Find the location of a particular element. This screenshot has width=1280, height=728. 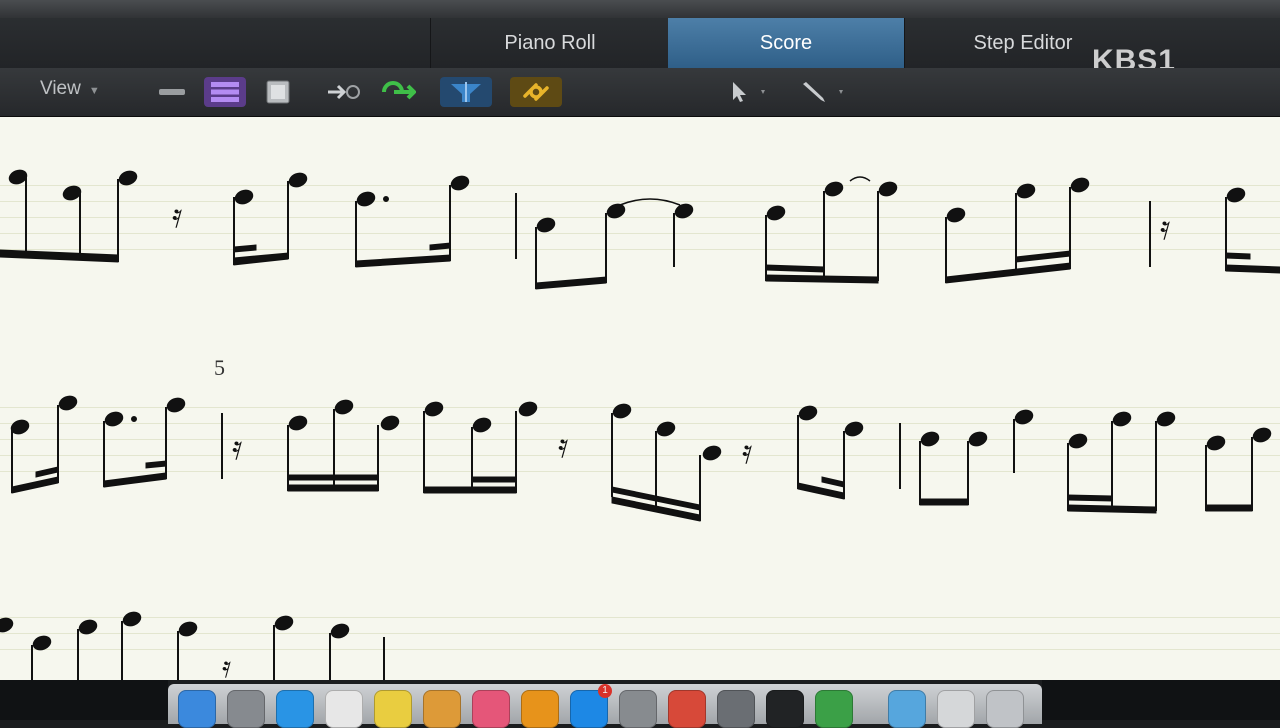

filter-blue-icon is located at coordinates (466, 92).